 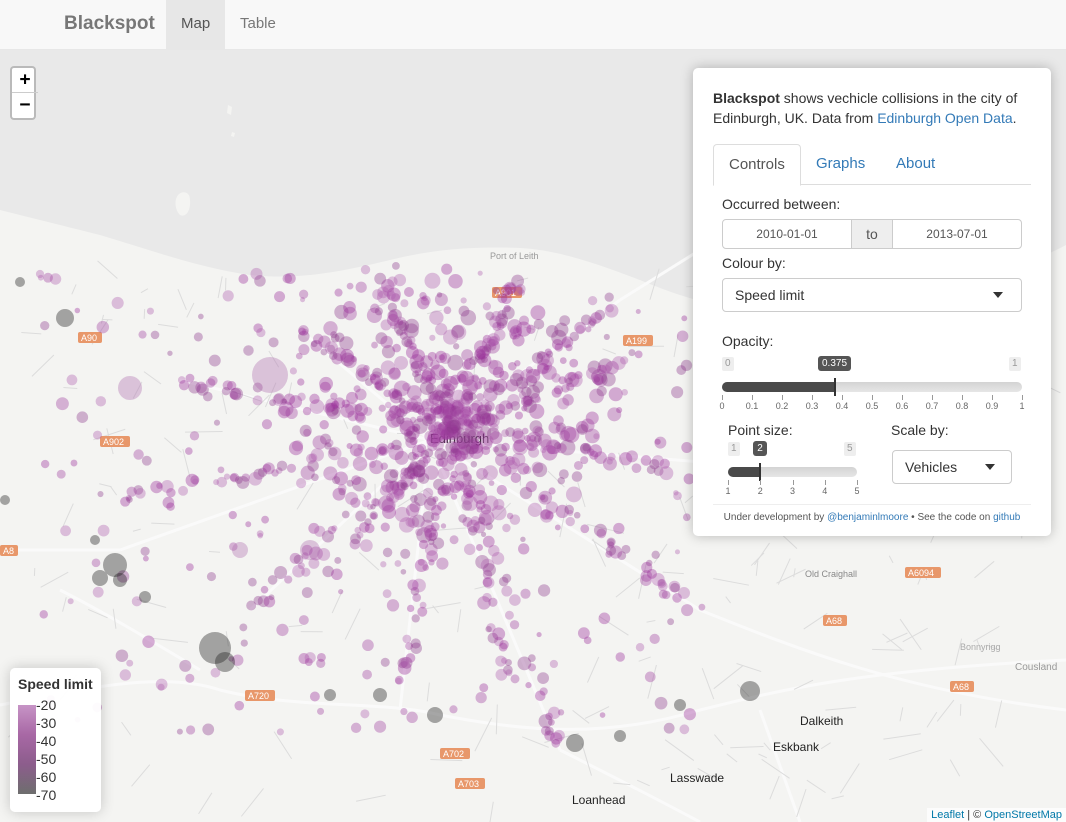 What do you see at coordinates (872, 387) in the screenshot?
I see `opacity-slider` at bounding box center [872, 387].